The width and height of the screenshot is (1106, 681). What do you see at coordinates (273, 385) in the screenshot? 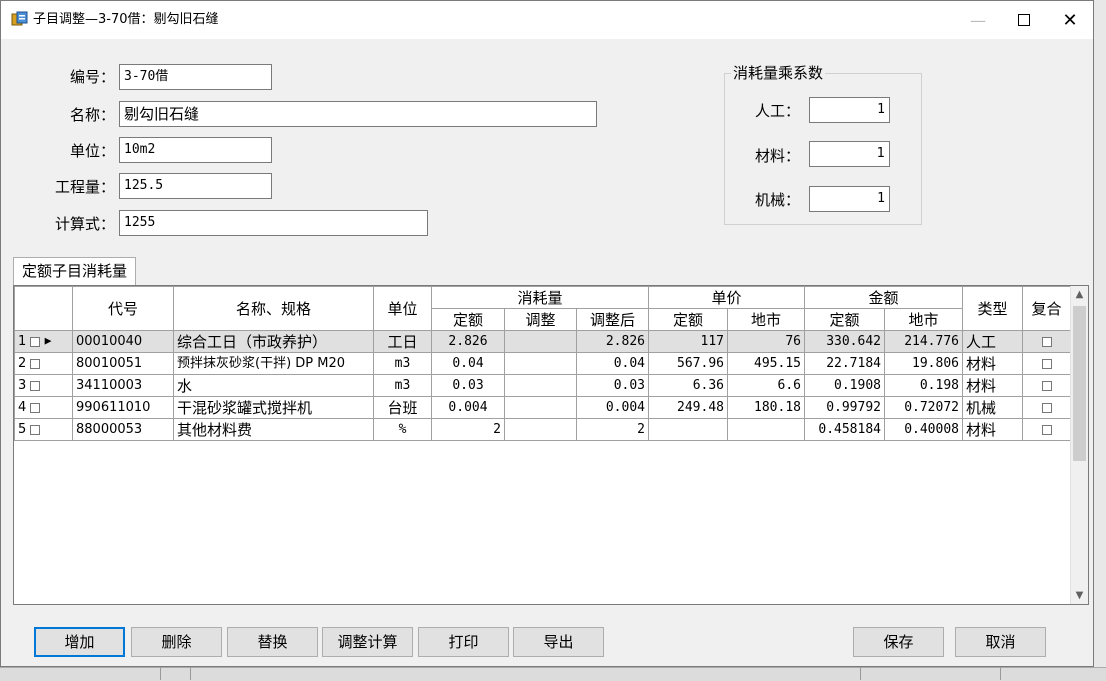
I see `cell-name: 水` at bounding box center [273, 385].